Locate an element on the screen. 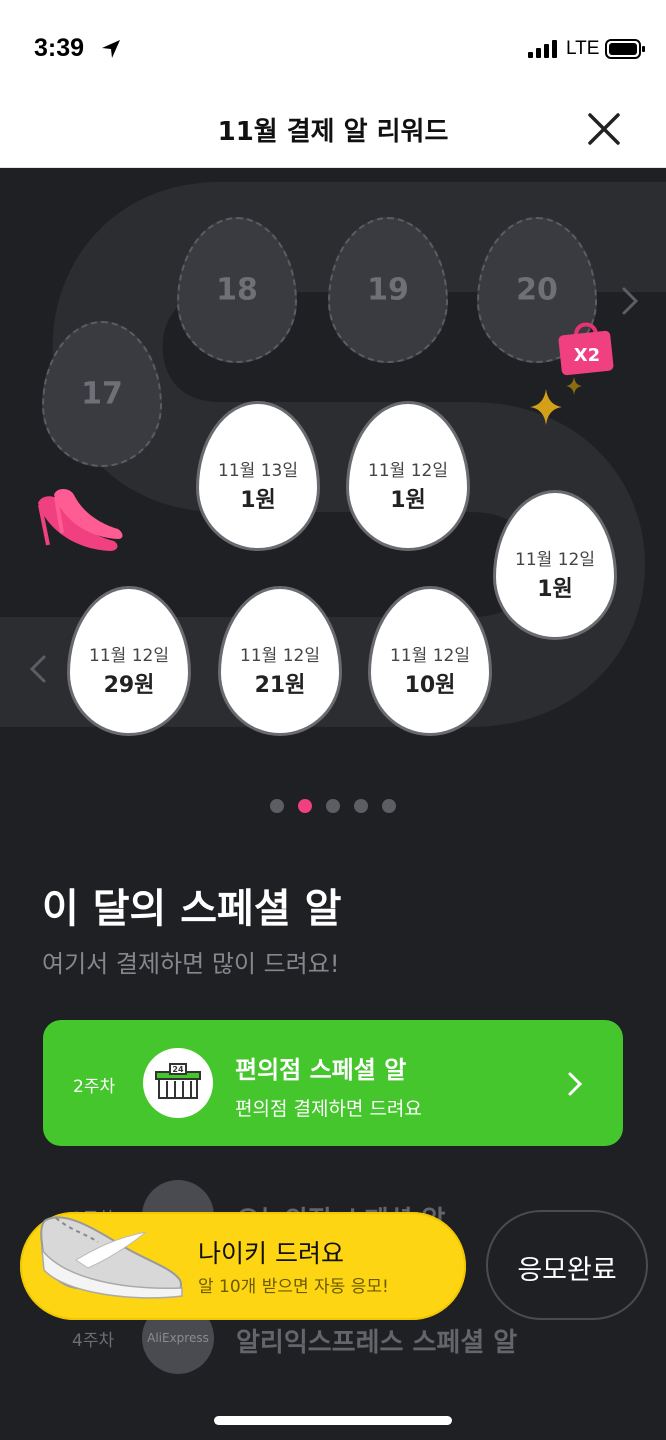 The image size is (666, 1440). svg-text: X2 is located at coordinates (587, 355).